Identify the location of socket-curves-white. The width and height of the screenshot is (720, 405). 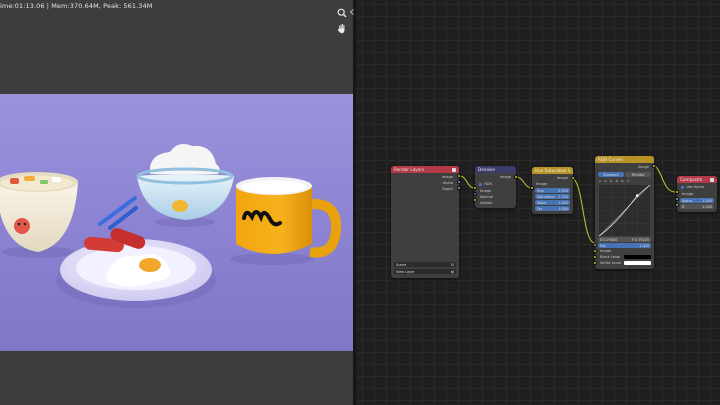
(595, 263).